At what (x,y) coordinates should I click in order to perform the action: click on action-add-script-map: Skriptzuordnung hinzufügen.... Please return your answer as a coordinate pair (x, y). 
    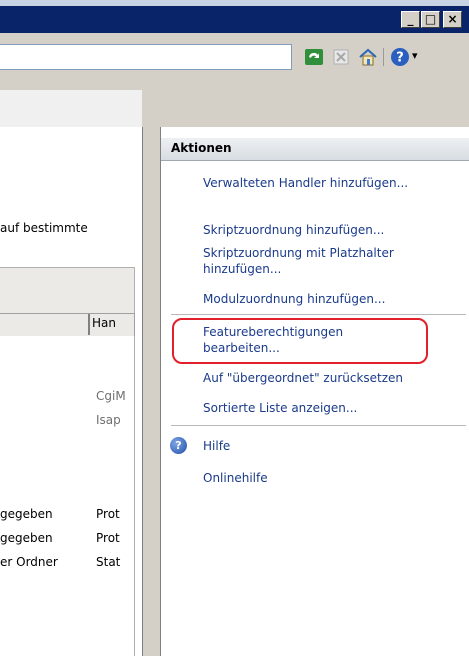
    Looking at the image, I should click on (334, 230).